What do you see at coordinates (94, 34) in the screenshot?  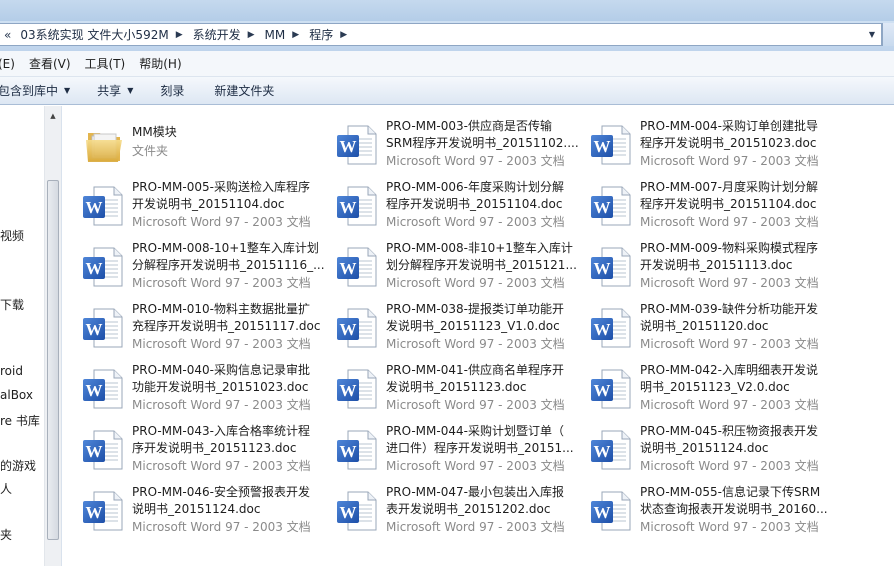 I see `breadcrumb-item: 03系统实现 文件大小592M` at bounding box center [94, 34].